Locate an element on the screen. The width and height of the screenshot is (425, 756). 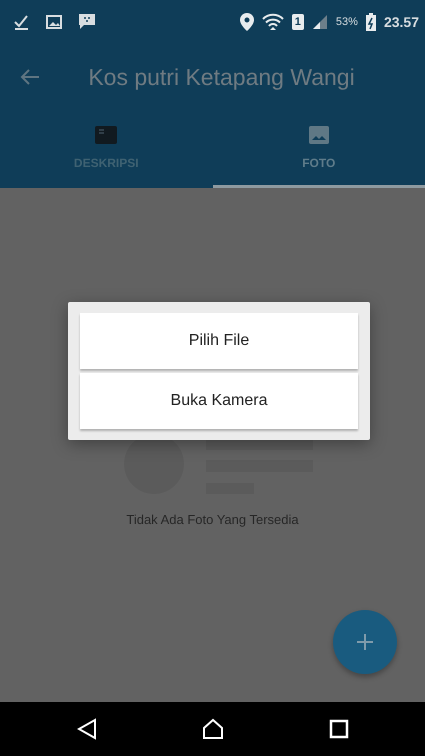
screen-title: Kos putri Ketapang Wangi is located at coordinates (221, 77).